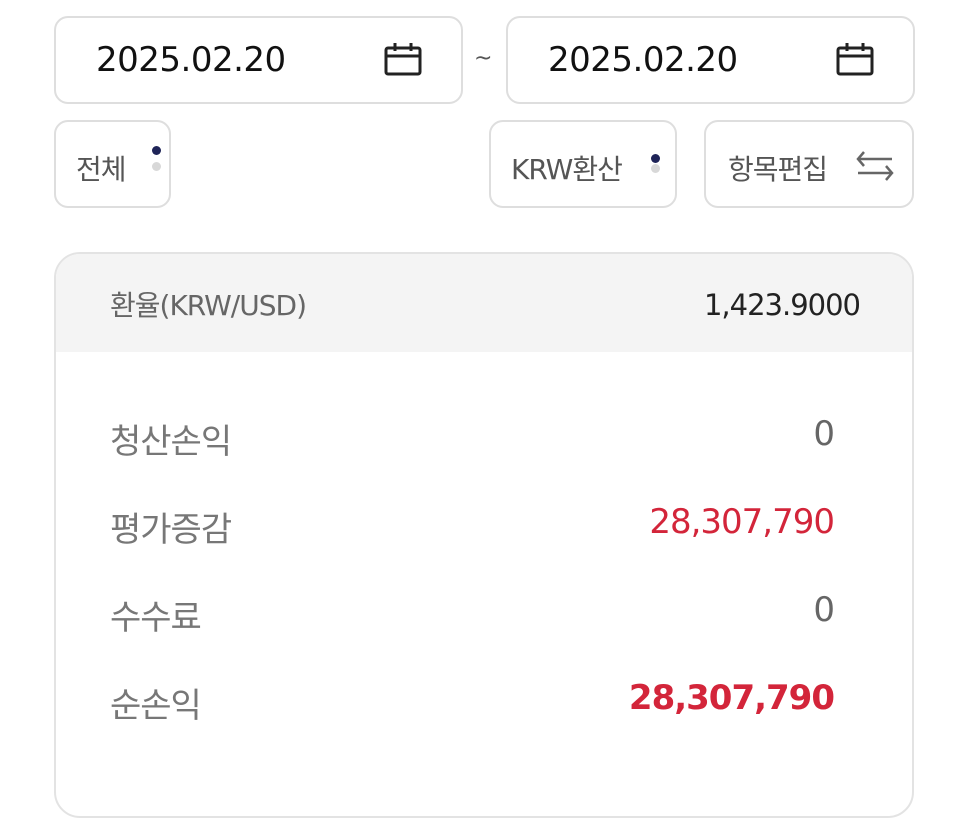 The width and height of the screenshot is (968, 838). I want to click on fee-label: 수수료, so click(156, 618).